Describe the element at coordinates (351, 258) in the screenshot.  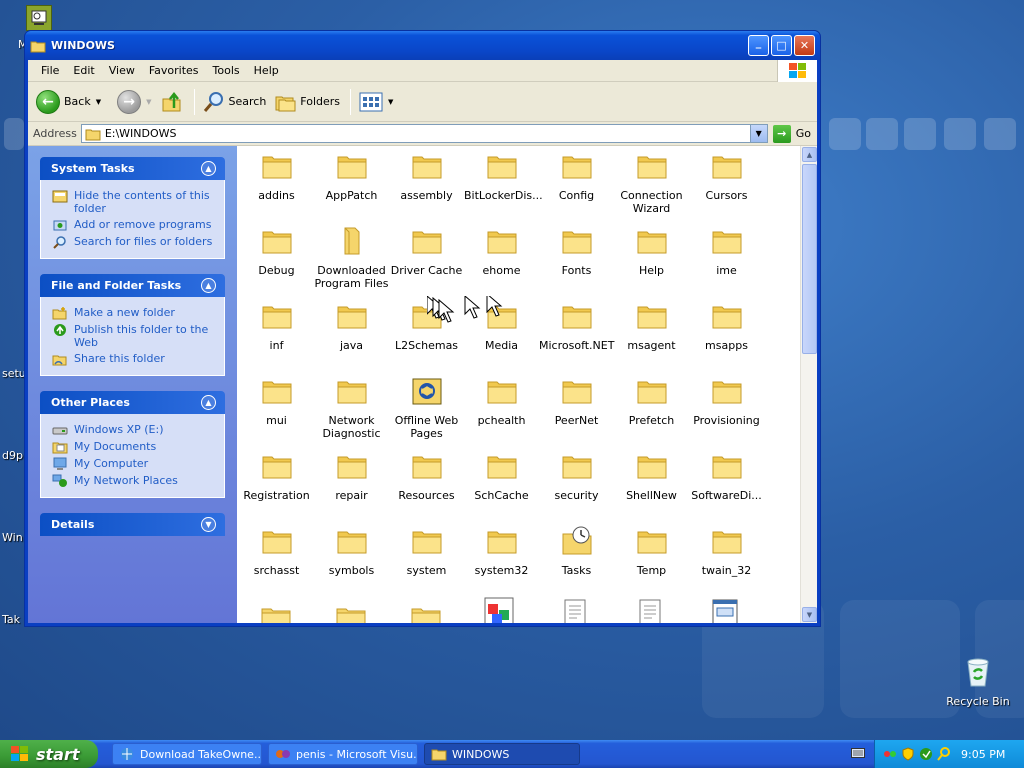
I see `folder-item: Downloaded Program Files` at that location.